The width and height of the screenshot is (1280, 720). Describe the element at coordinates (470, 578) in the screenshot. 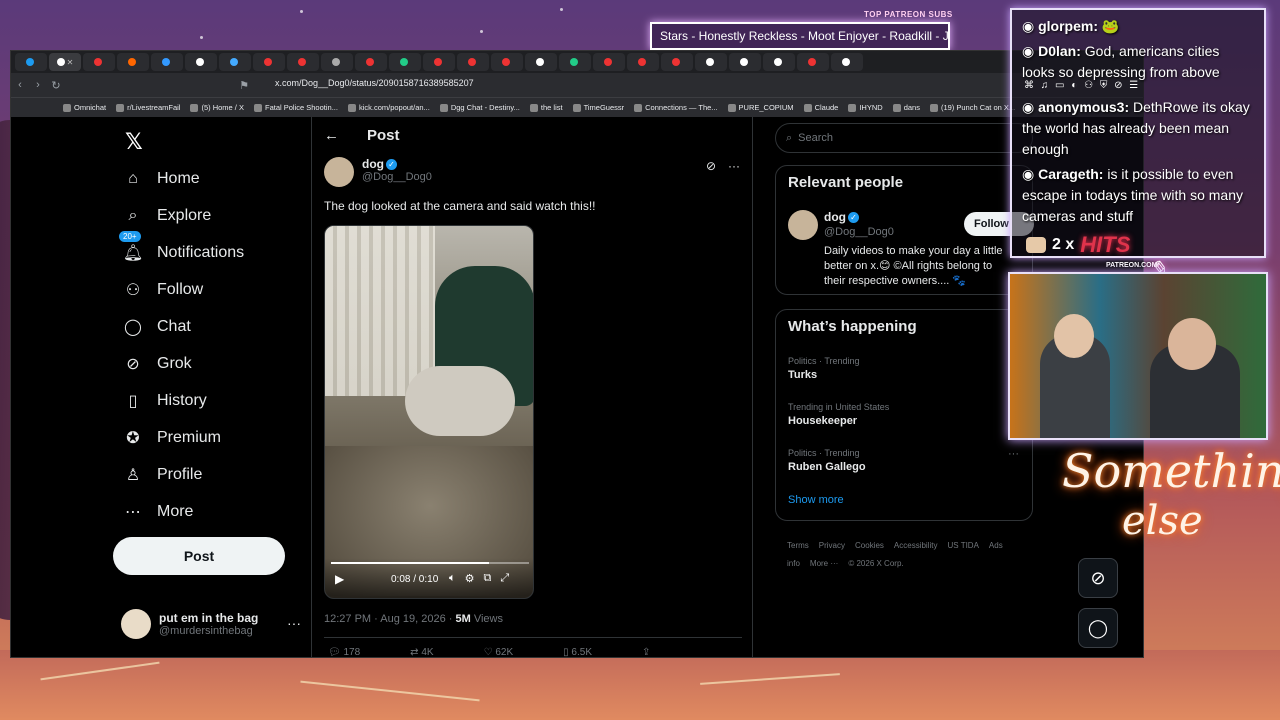

I see `settings-gear-icon: ⚙` at that location.